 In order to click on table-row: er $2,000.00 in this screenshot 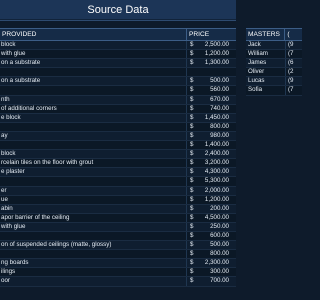, I will do `click(118, 191)`.